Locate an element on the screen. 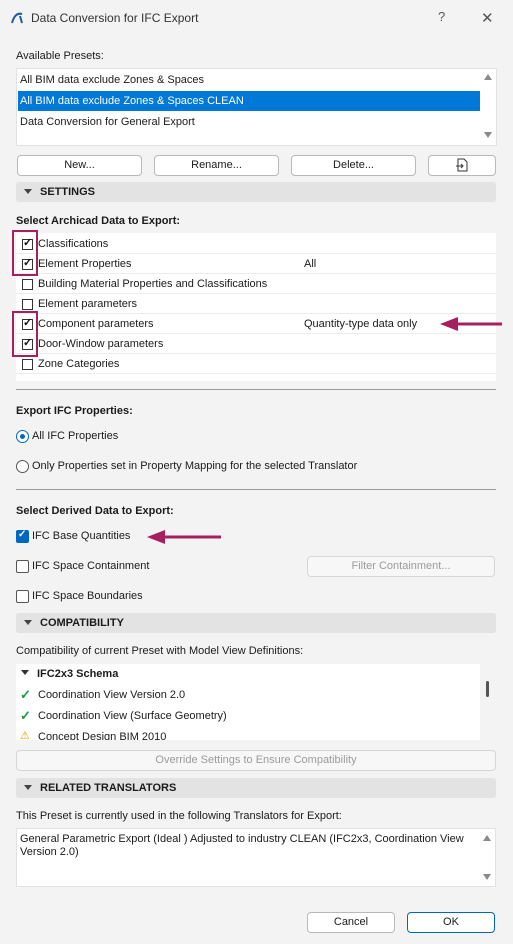 The height and width of the screenshot is (944, 513). archicad-icon is located at coordinates (17, 18).